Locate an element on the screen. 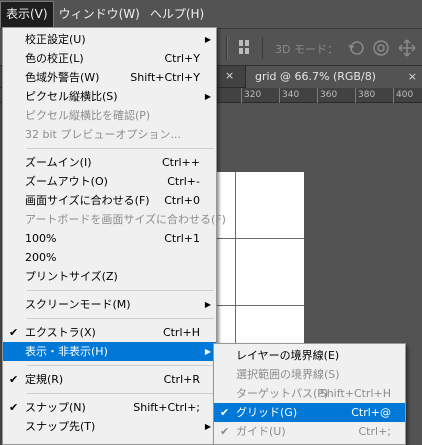 This screenshot has width=422, height=445. submenu-item-selection-edges: 選択範囲の境界線(S) is located at coordinates (309, 374).